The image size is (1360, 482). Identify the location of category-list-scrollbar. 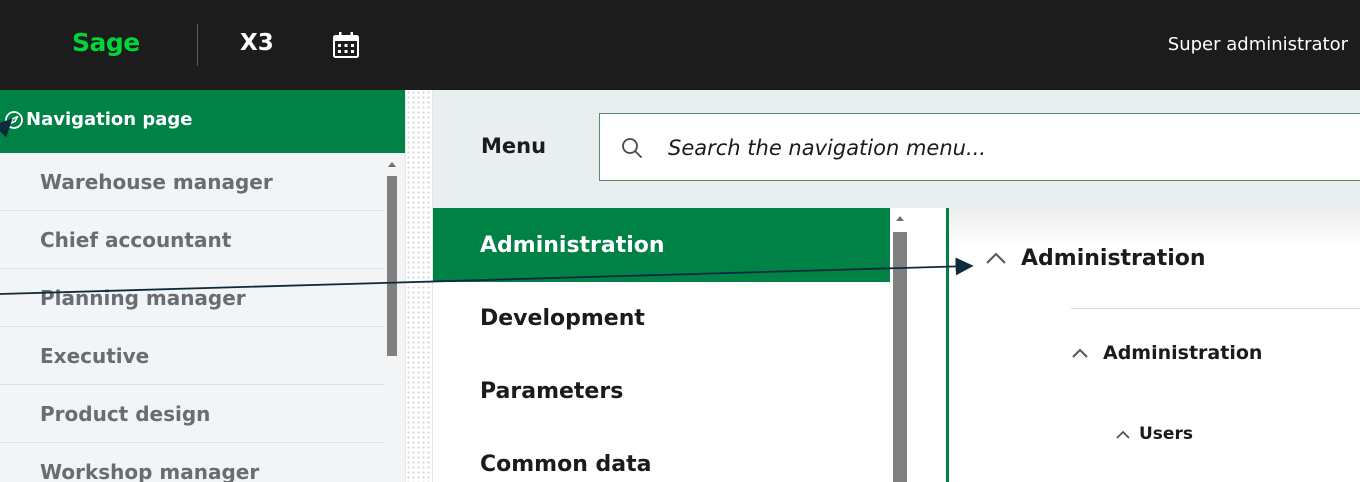
(900, 345).